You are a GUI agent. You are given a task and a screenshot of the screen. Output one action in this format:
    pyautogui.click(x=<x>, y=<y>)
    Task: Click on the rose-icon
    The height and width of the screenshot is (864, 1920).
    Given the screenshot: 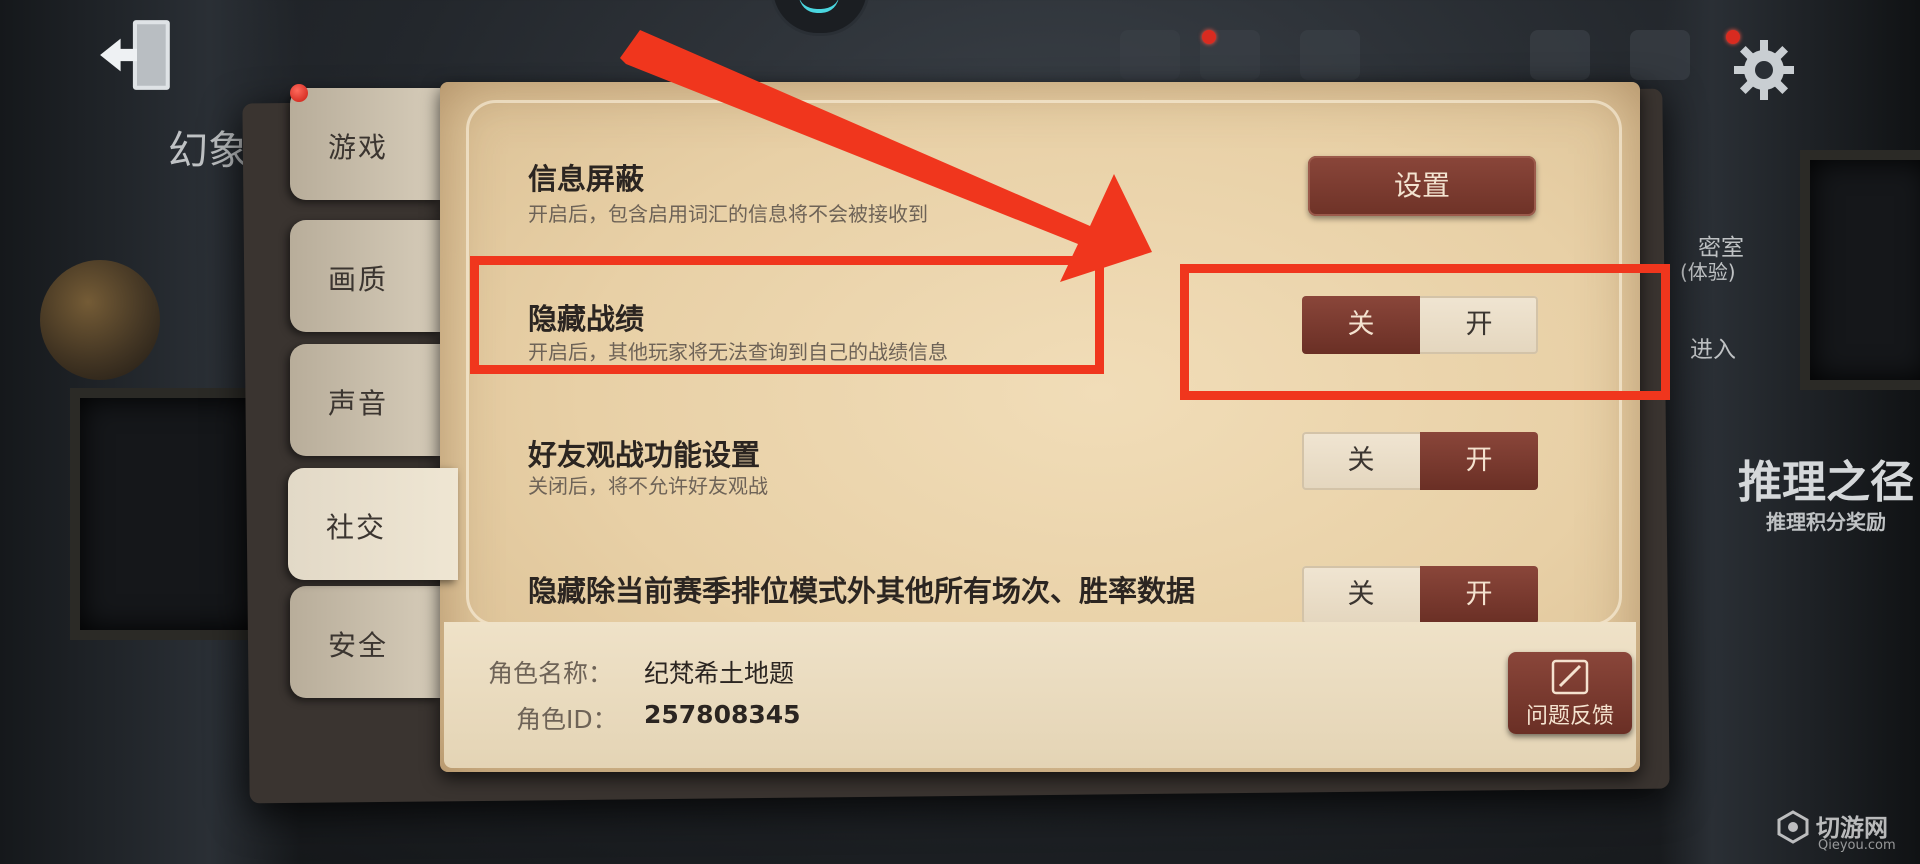 What is the action you would take?
    pyautogui.click(x=1150, y=55)
    